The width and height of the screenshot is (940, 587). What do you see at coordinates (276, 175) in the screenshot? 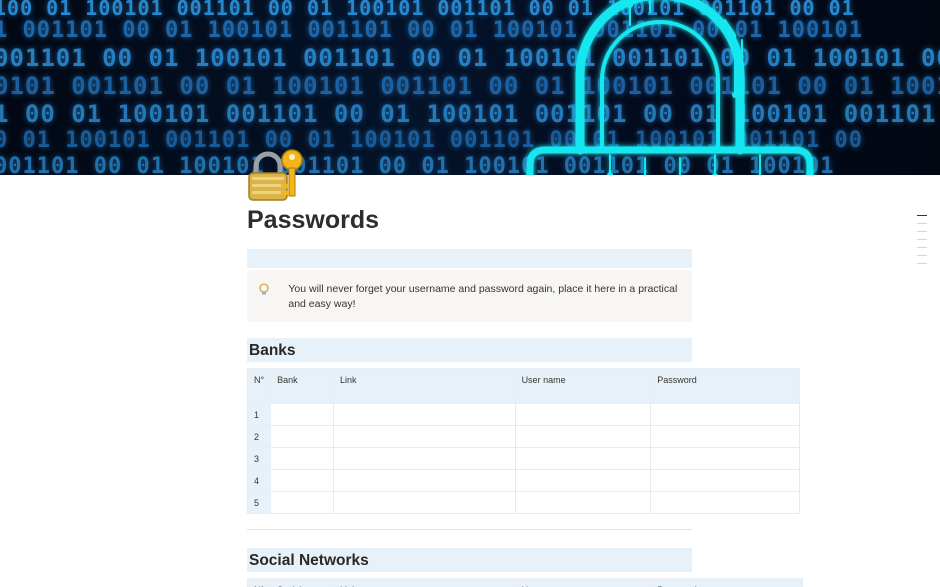
I see `lock-with-key-icon` at bounding box center [276, 175].